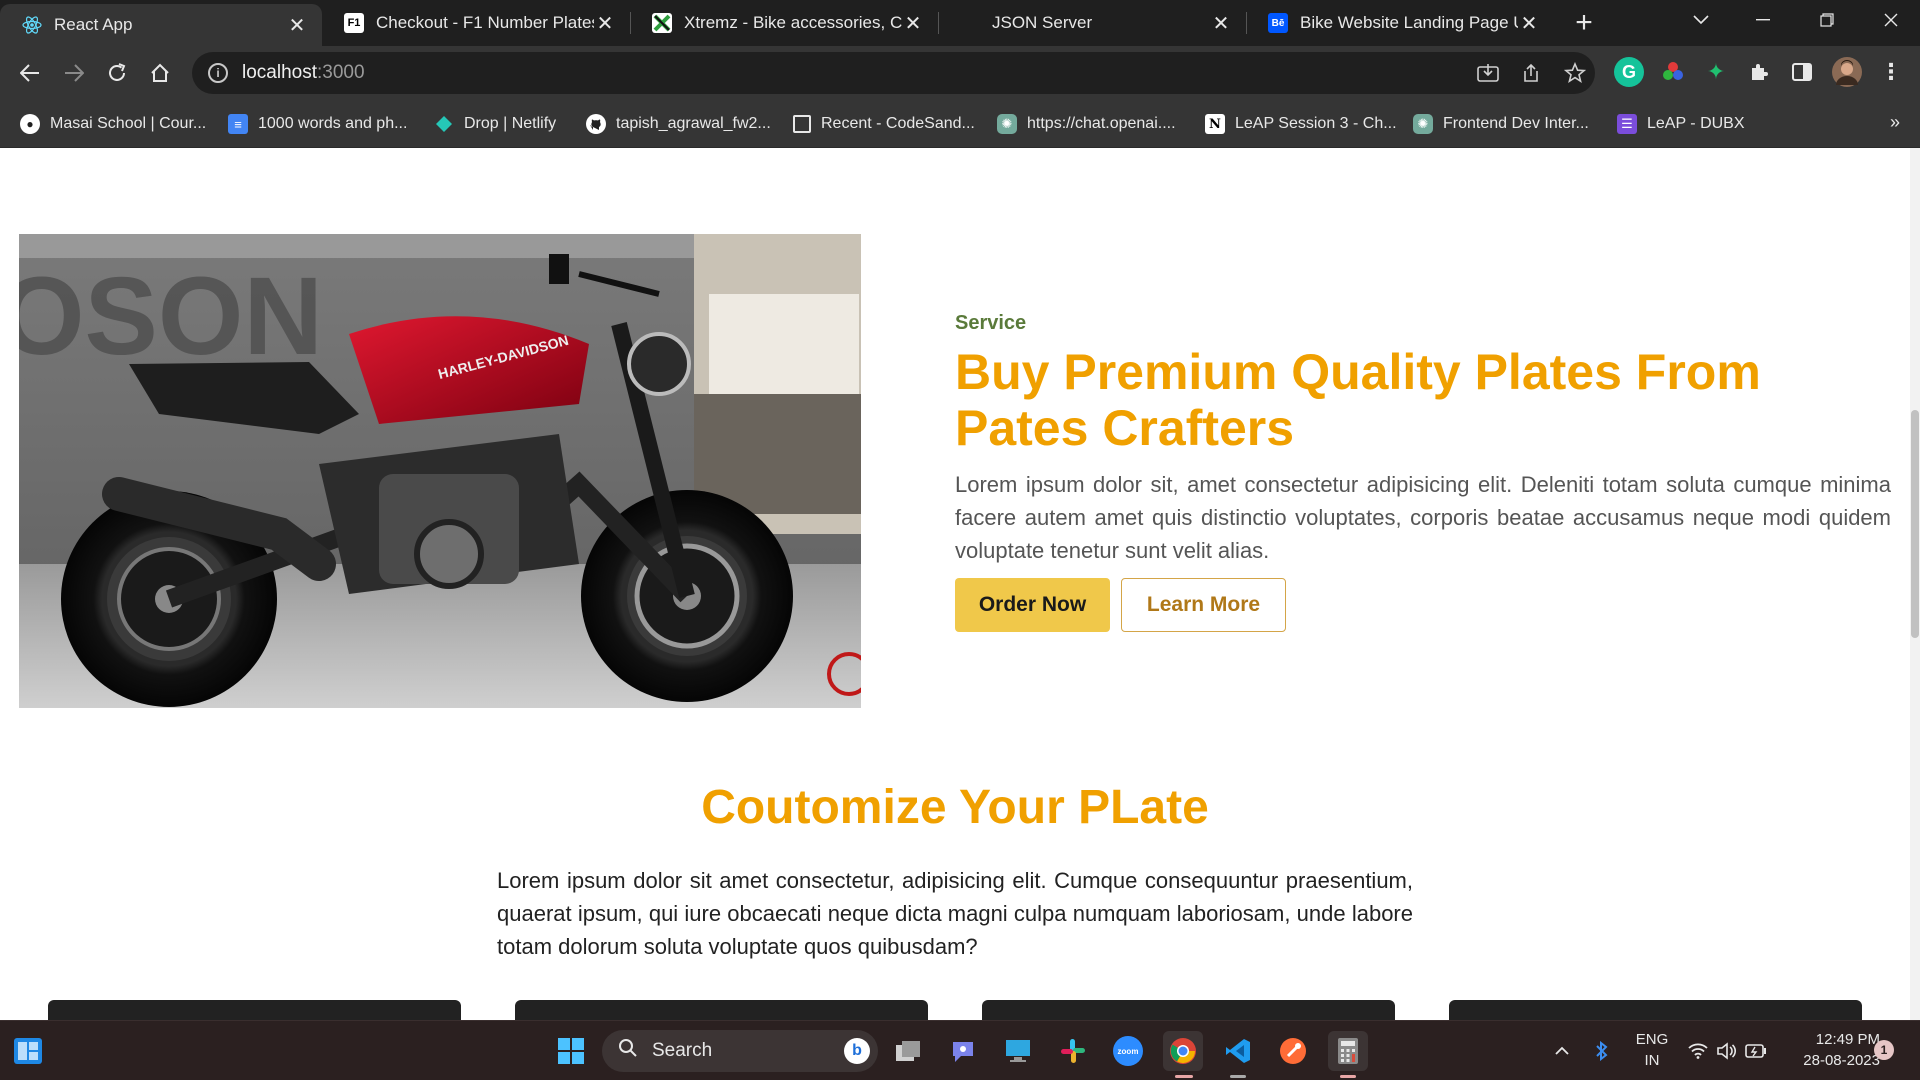  I want to click on side-panel-icon, so click(1802, 72).